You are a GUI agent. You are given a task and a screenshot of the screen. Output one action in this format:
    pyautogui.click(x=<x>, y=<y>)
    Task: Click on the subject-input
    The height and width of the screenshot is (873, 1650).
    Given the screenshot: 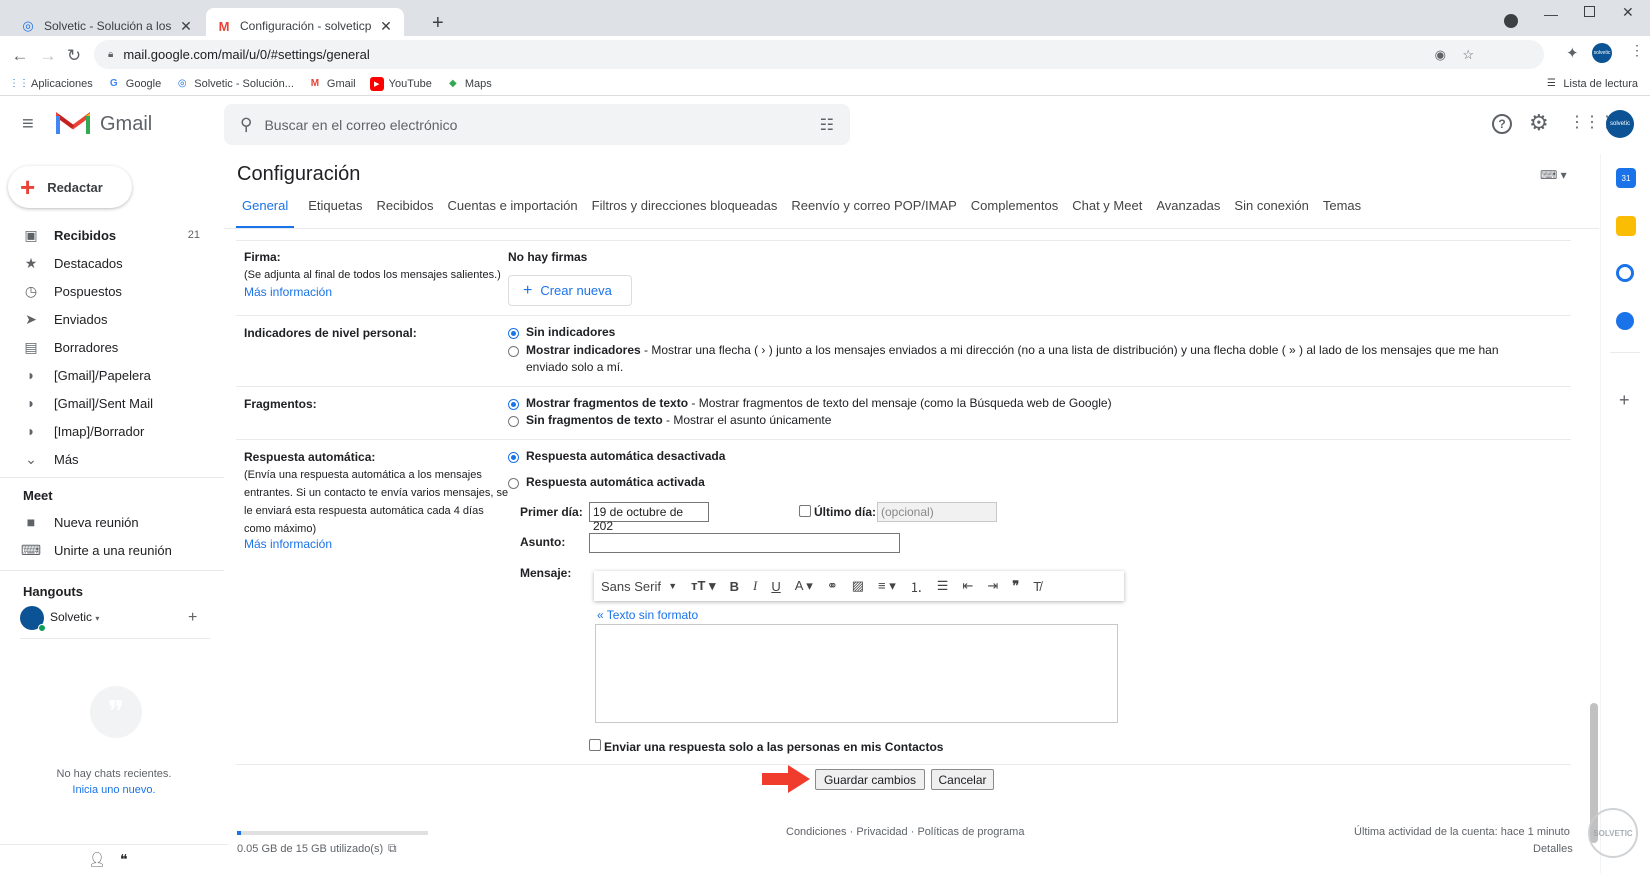 What is the action you would take?
    pyautogui.click(x=744, y=543)
    